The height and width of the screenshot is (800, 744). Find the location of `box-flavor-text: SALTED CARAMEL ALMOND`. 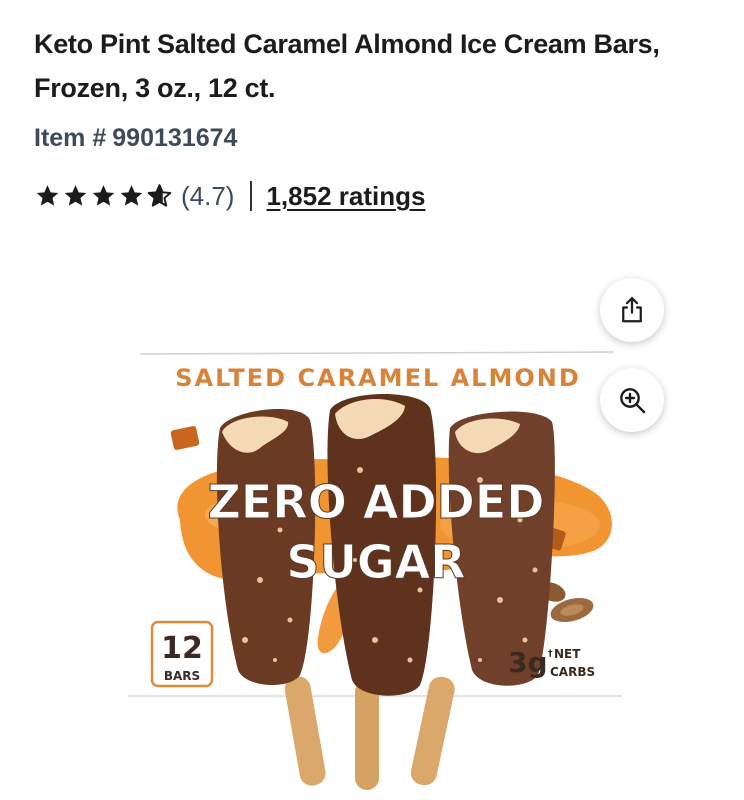

box-flavor-text: SALTED CARAMEL ALMOND is located at coordinates (378, 378).